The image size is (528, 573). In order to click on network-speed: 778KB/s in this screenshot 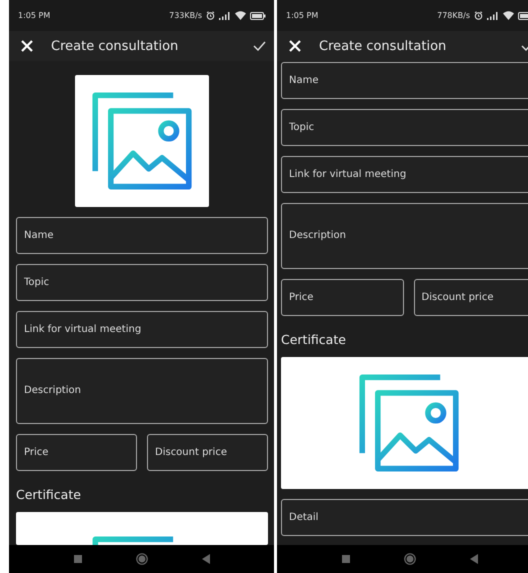, I will do `click(453, 15)`.